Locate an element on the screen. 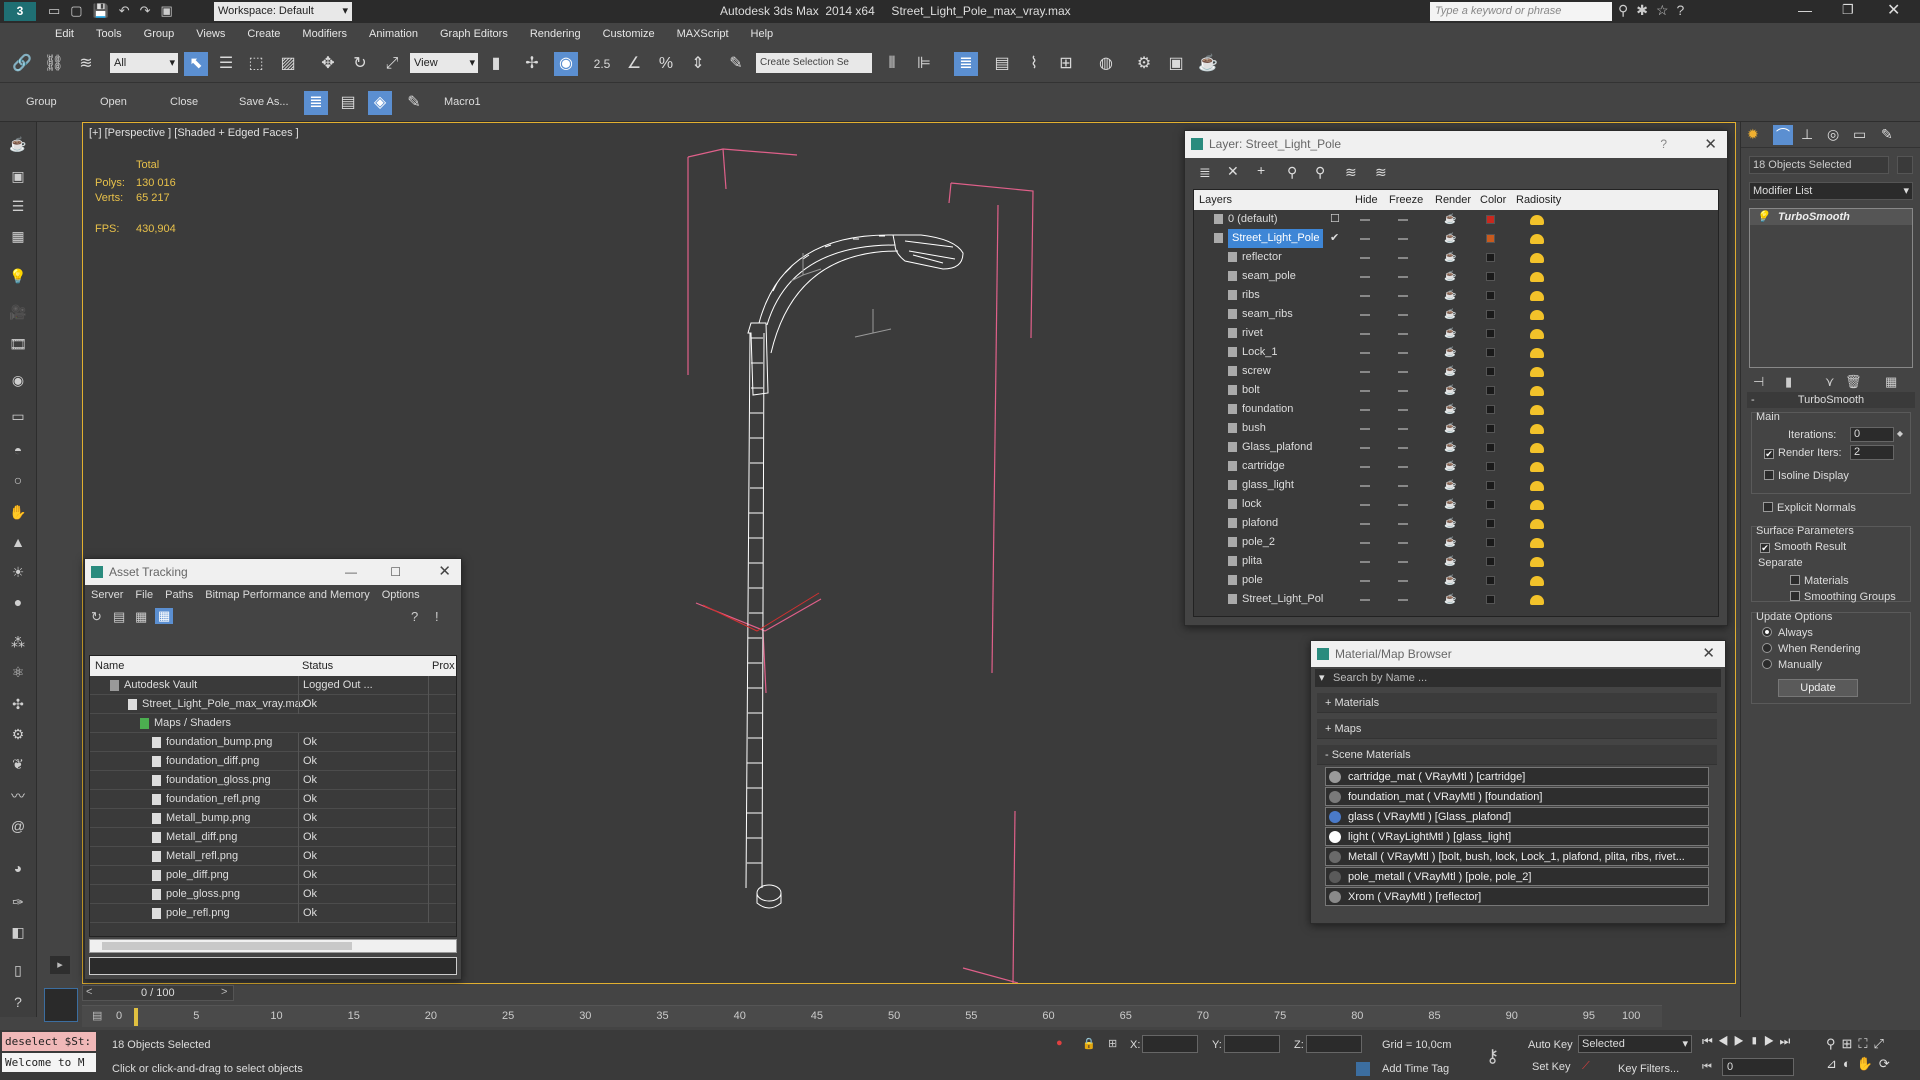 The width and height of the screenshot is (1920, 1080). col-radiosity: Radiosity is located at coordinates (1538, 200).